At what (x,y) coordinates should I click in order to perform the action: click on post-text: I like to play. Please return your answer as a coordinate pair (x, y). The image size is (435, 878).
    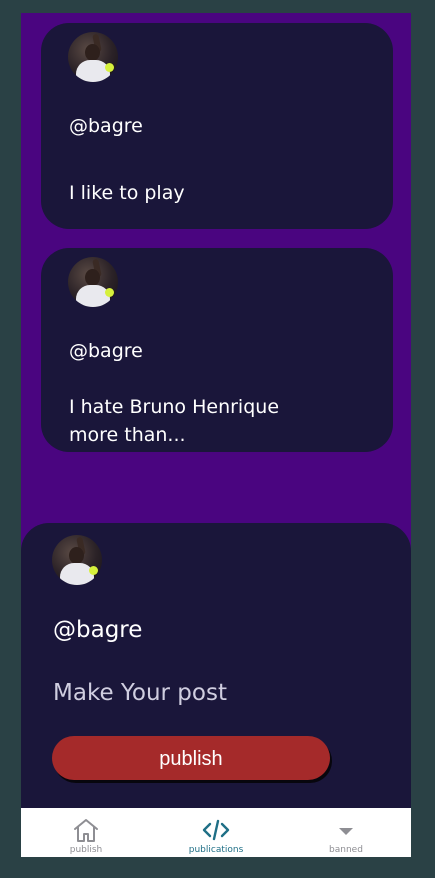
    Looking at the image, I should click on (127, 193).